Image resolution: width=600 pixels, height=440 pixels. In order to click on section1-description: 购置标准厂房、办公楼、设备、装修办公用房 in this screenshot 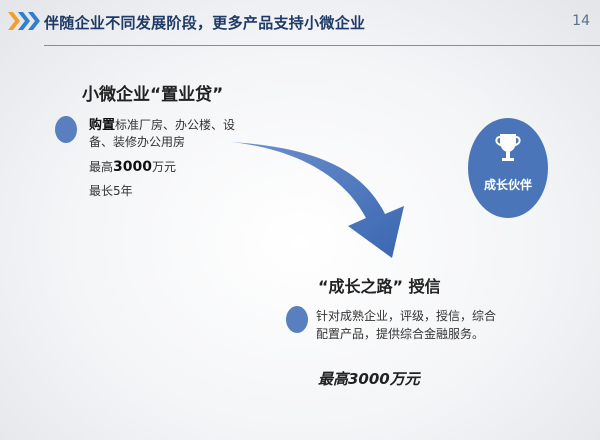, I will do `click(164, 134)`.